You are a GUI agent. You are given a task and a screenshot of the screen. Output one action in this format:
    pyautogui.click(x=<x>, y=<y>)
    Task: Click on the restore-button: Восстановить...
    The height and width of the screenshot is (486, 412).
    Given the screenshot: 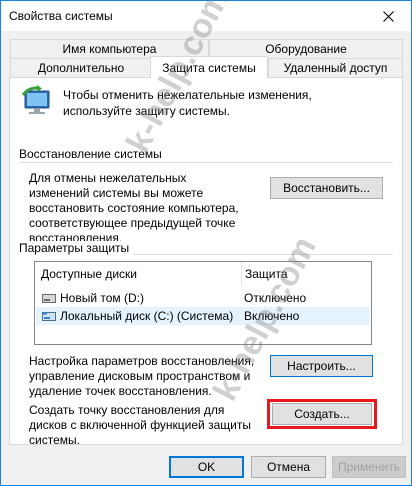 What is the action you would take?
    pyautogui.click(x=326, y=188)
    